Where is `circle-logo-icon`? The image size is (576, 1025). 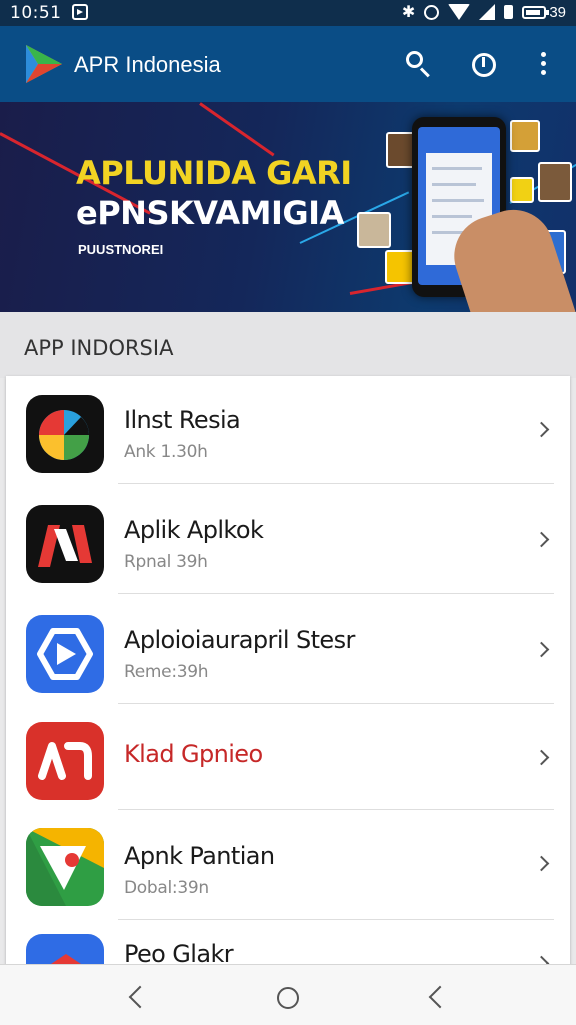
circle-logo-icon is located at coordinates (65, 434).